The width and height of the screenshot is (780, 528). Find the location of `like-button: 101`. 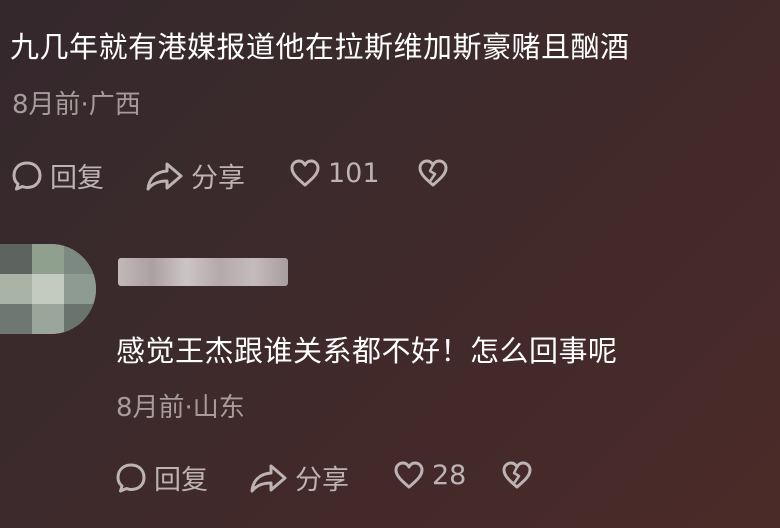

like-button: 101 is located at coordinates (334, 173).